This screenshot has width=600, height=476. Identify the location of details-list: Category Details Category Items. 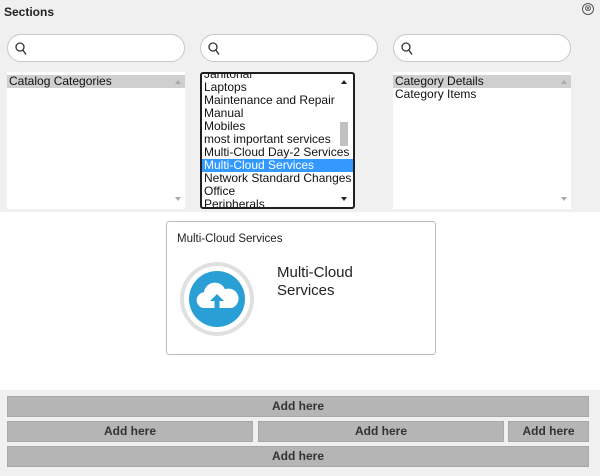
(482, 140).